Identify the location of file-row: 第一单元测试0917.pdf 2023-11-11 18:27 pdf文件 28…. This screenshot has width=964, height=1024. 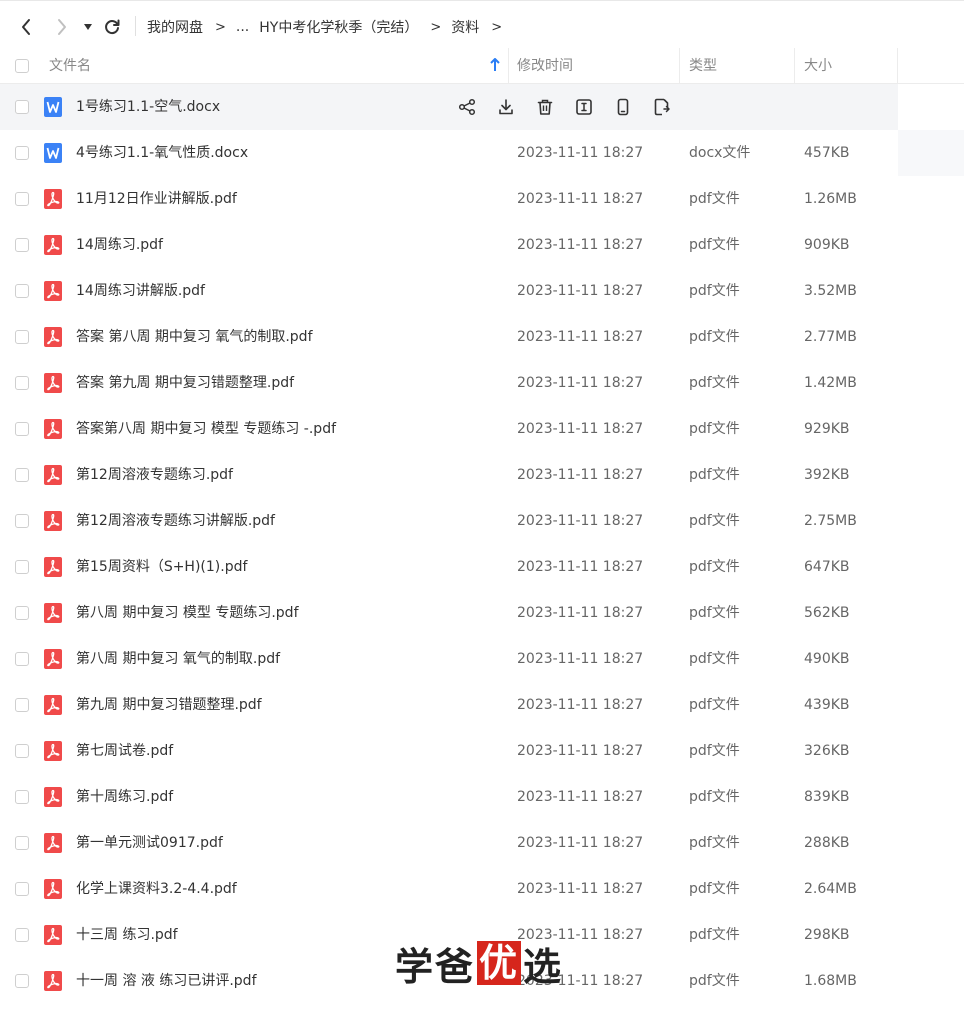
(482, 843).